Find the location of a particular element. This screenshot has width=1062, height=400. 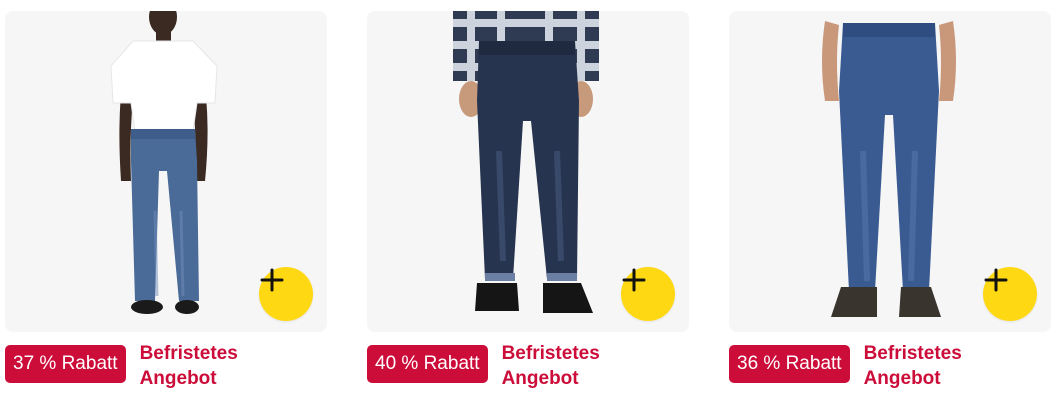

discount-badge: 36 % Rabatt is located at coordinates (789, 364).